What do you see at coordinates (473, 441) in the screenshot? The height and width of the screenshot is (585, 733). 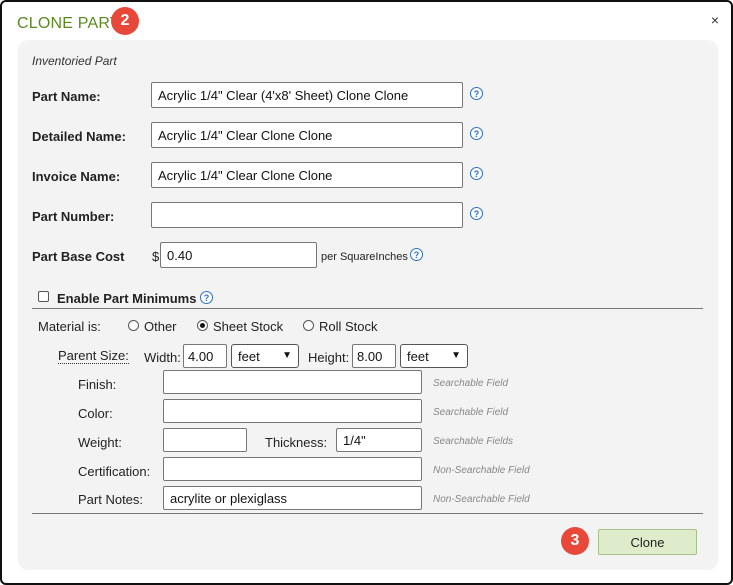 I see `thickness-hint: Searchable Fields` at bounding box center [473, 441].